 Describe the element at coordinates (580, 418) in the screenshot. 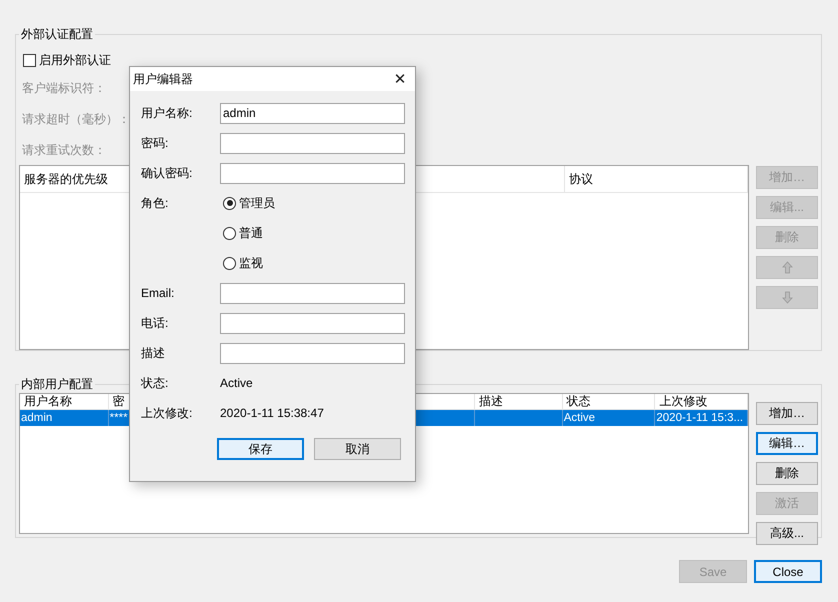

I see `table-cell: Active` at that location.